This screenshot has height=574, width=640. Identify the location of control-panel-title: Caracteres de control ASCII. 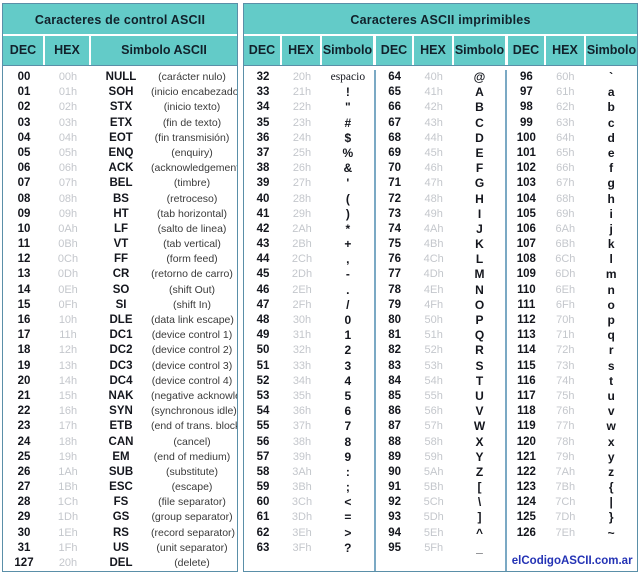
(120, 20).